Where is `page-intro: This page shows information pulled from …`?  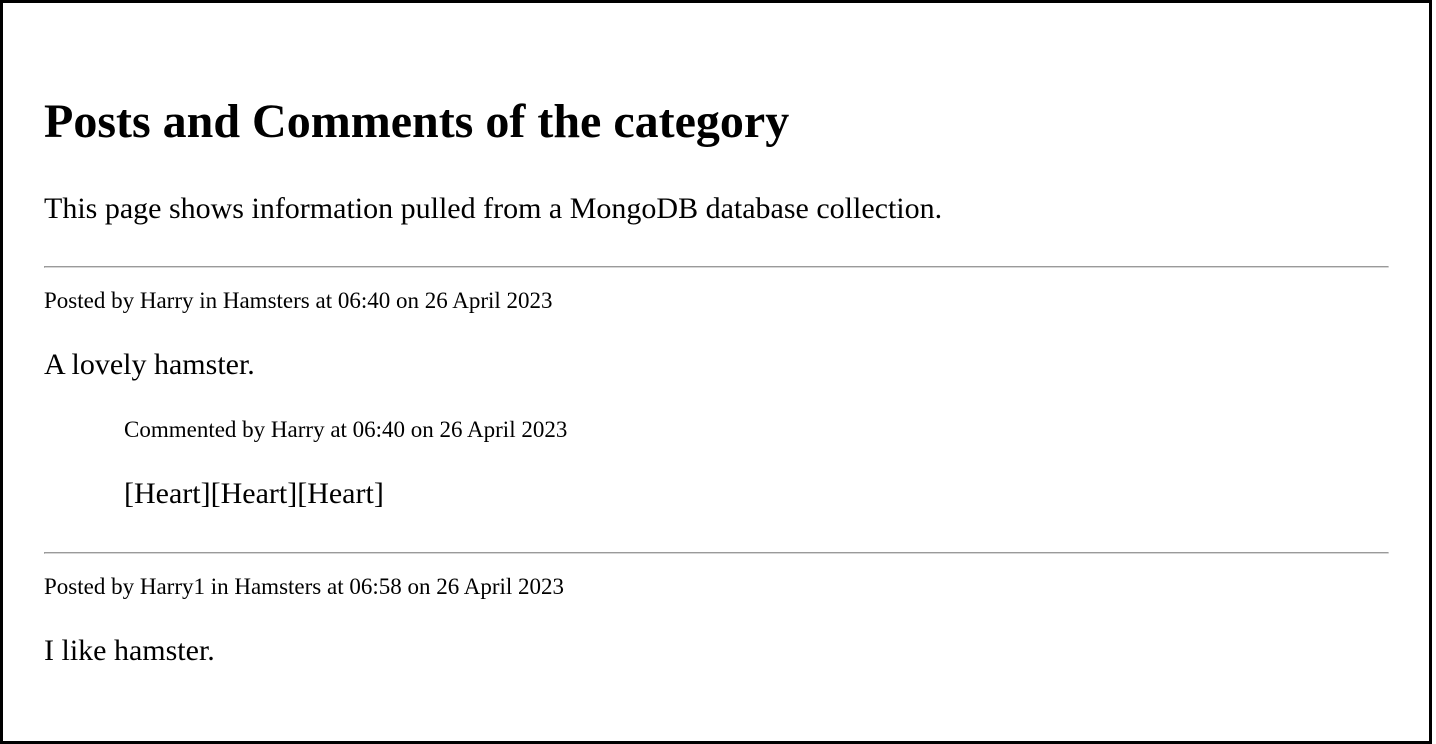
page-intro: This page shows information pulled from … is located at coordinates (493, 208).